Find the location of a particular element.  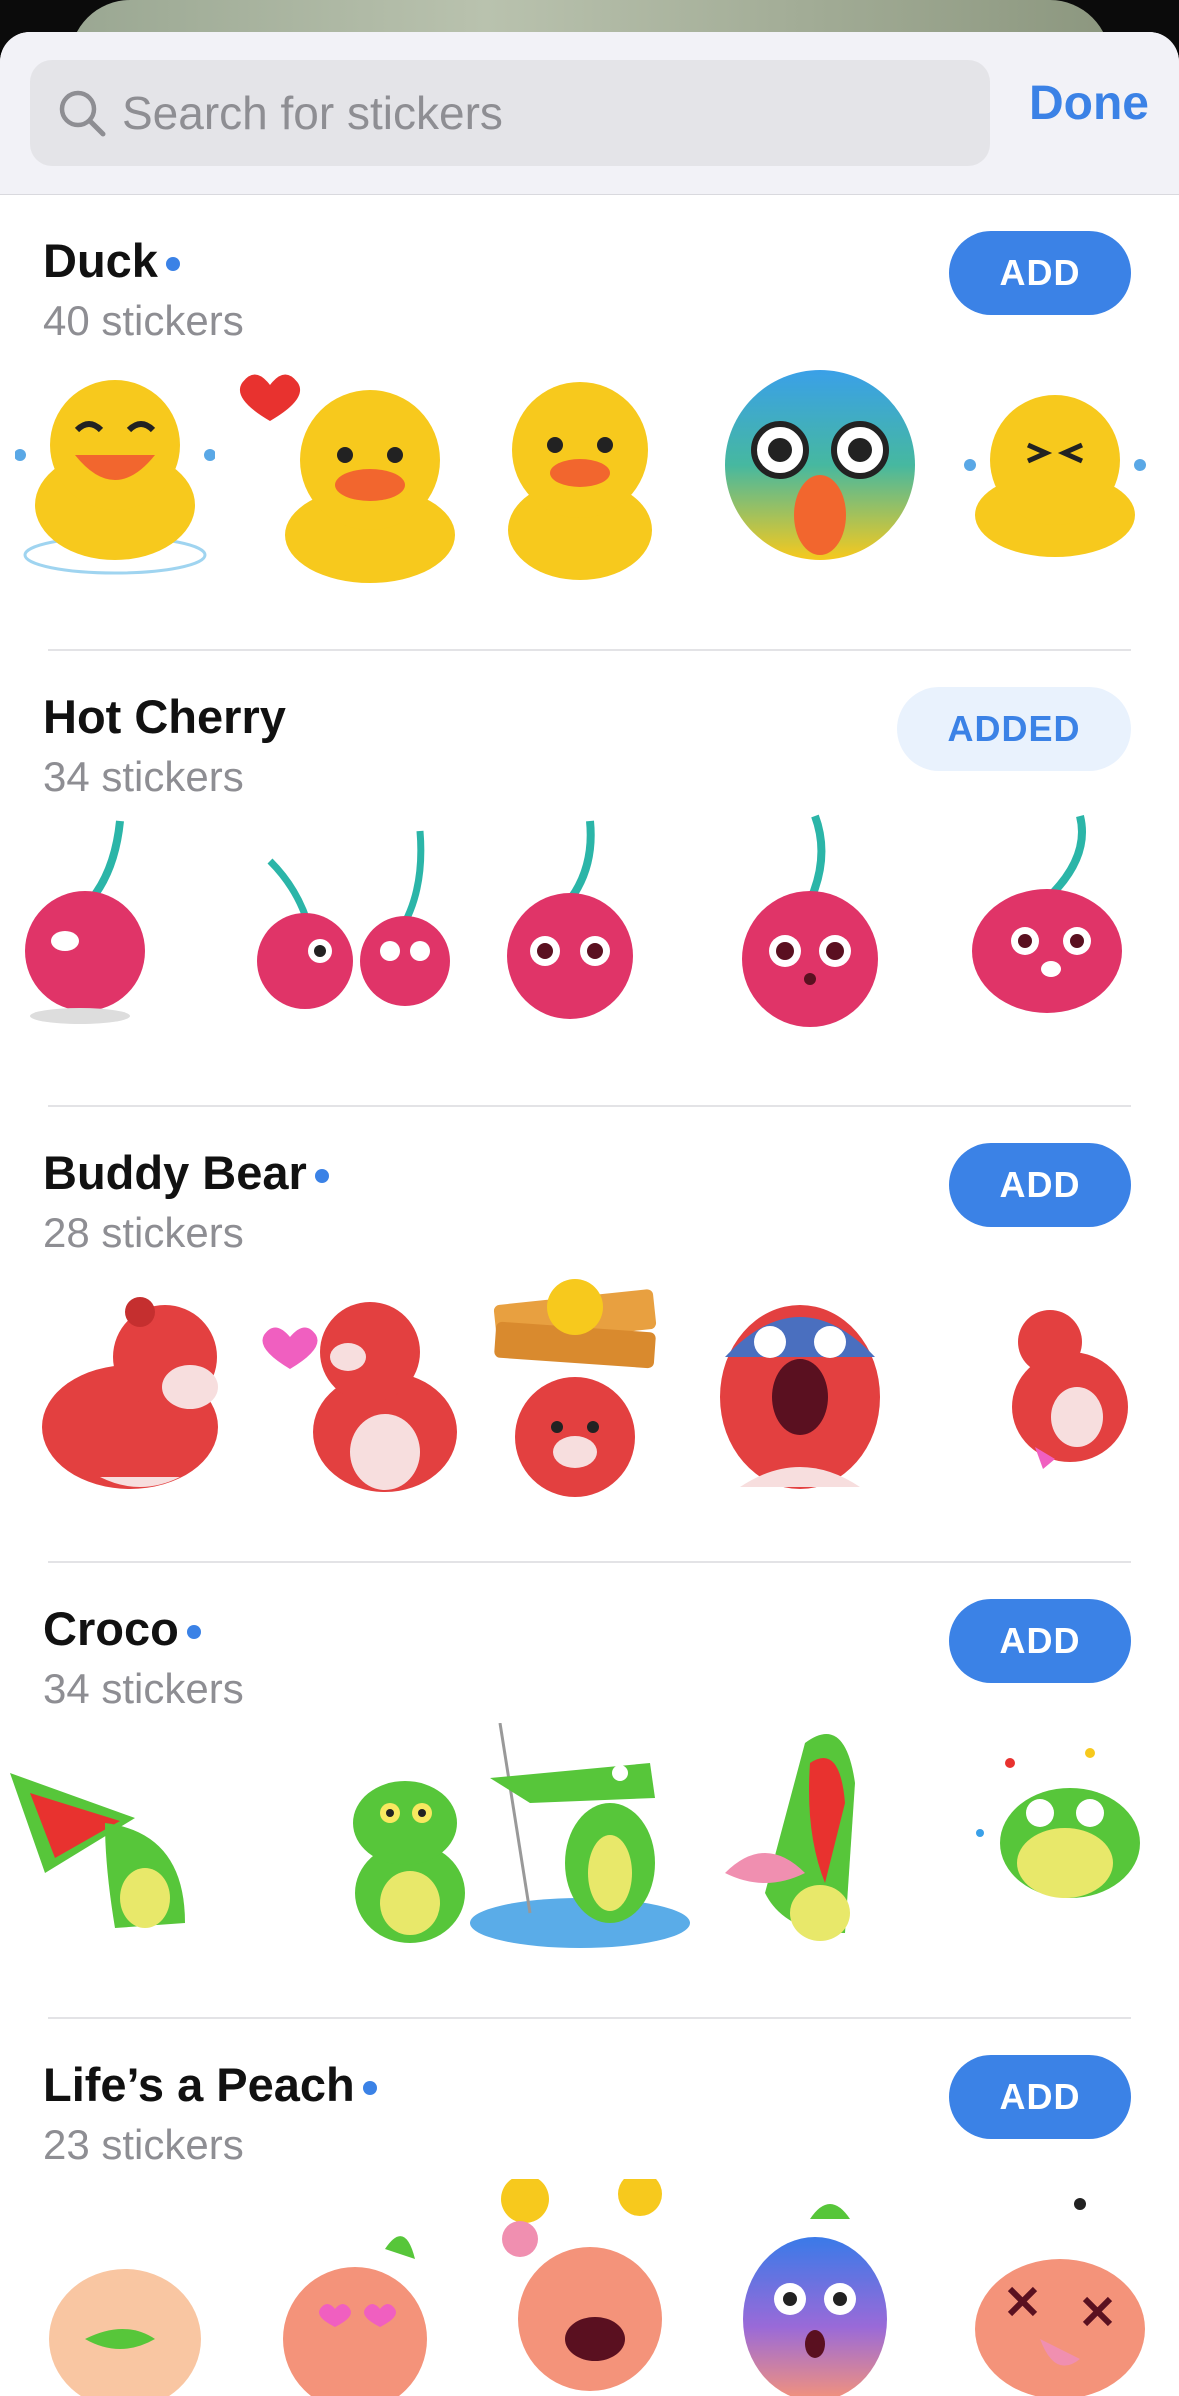

bear-thumbs-up-sticker is located at coordinates (575, 1382).